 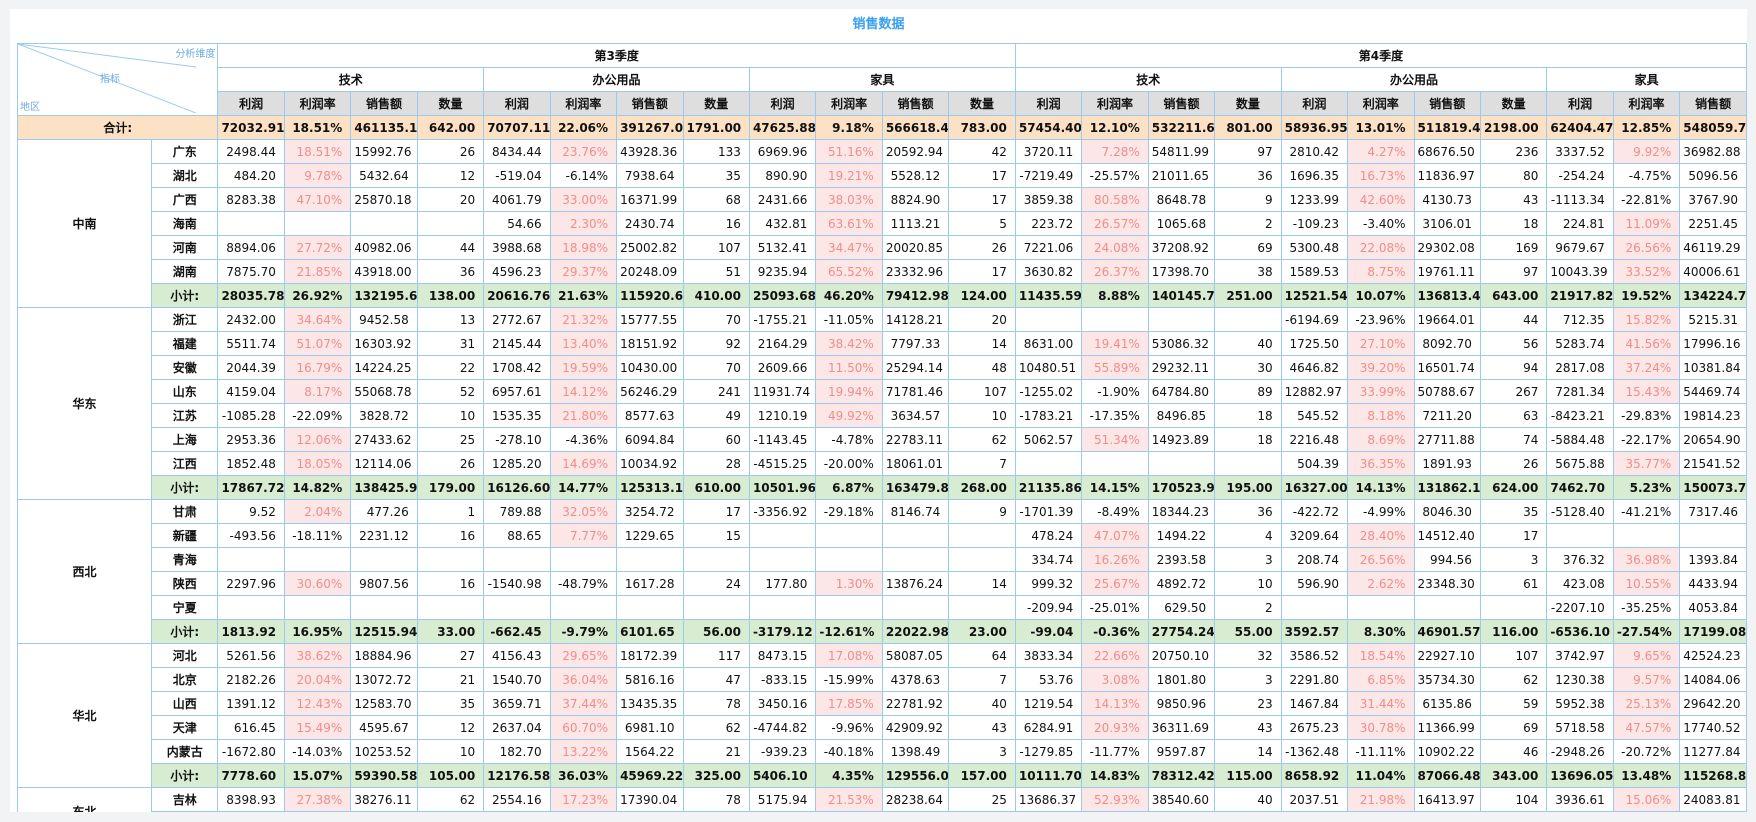 What do you see at coordinates (1414, 79) in the screenshot?
I see `category-header: 办公用品` at bounding box center [1414, 79].